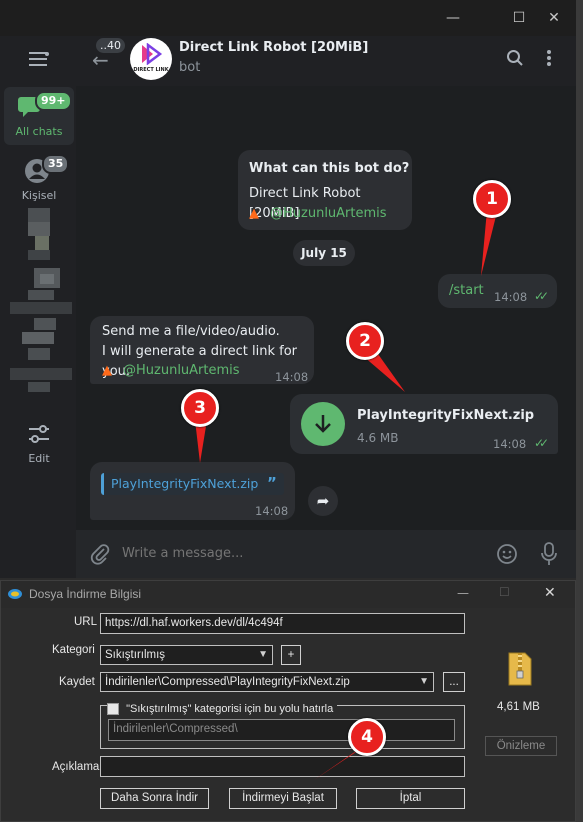  I want to click on annotation-marker-4: 4, so click(367, 737).